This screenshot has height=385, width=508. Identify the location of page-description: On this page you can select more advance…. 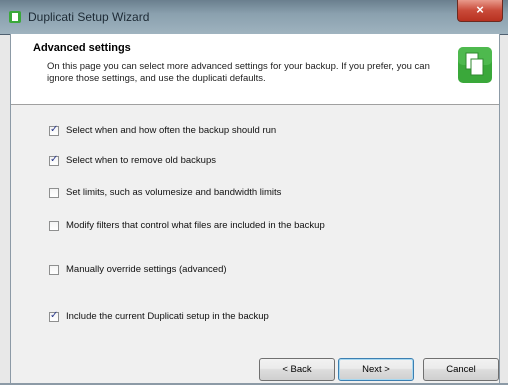
(238, 72).